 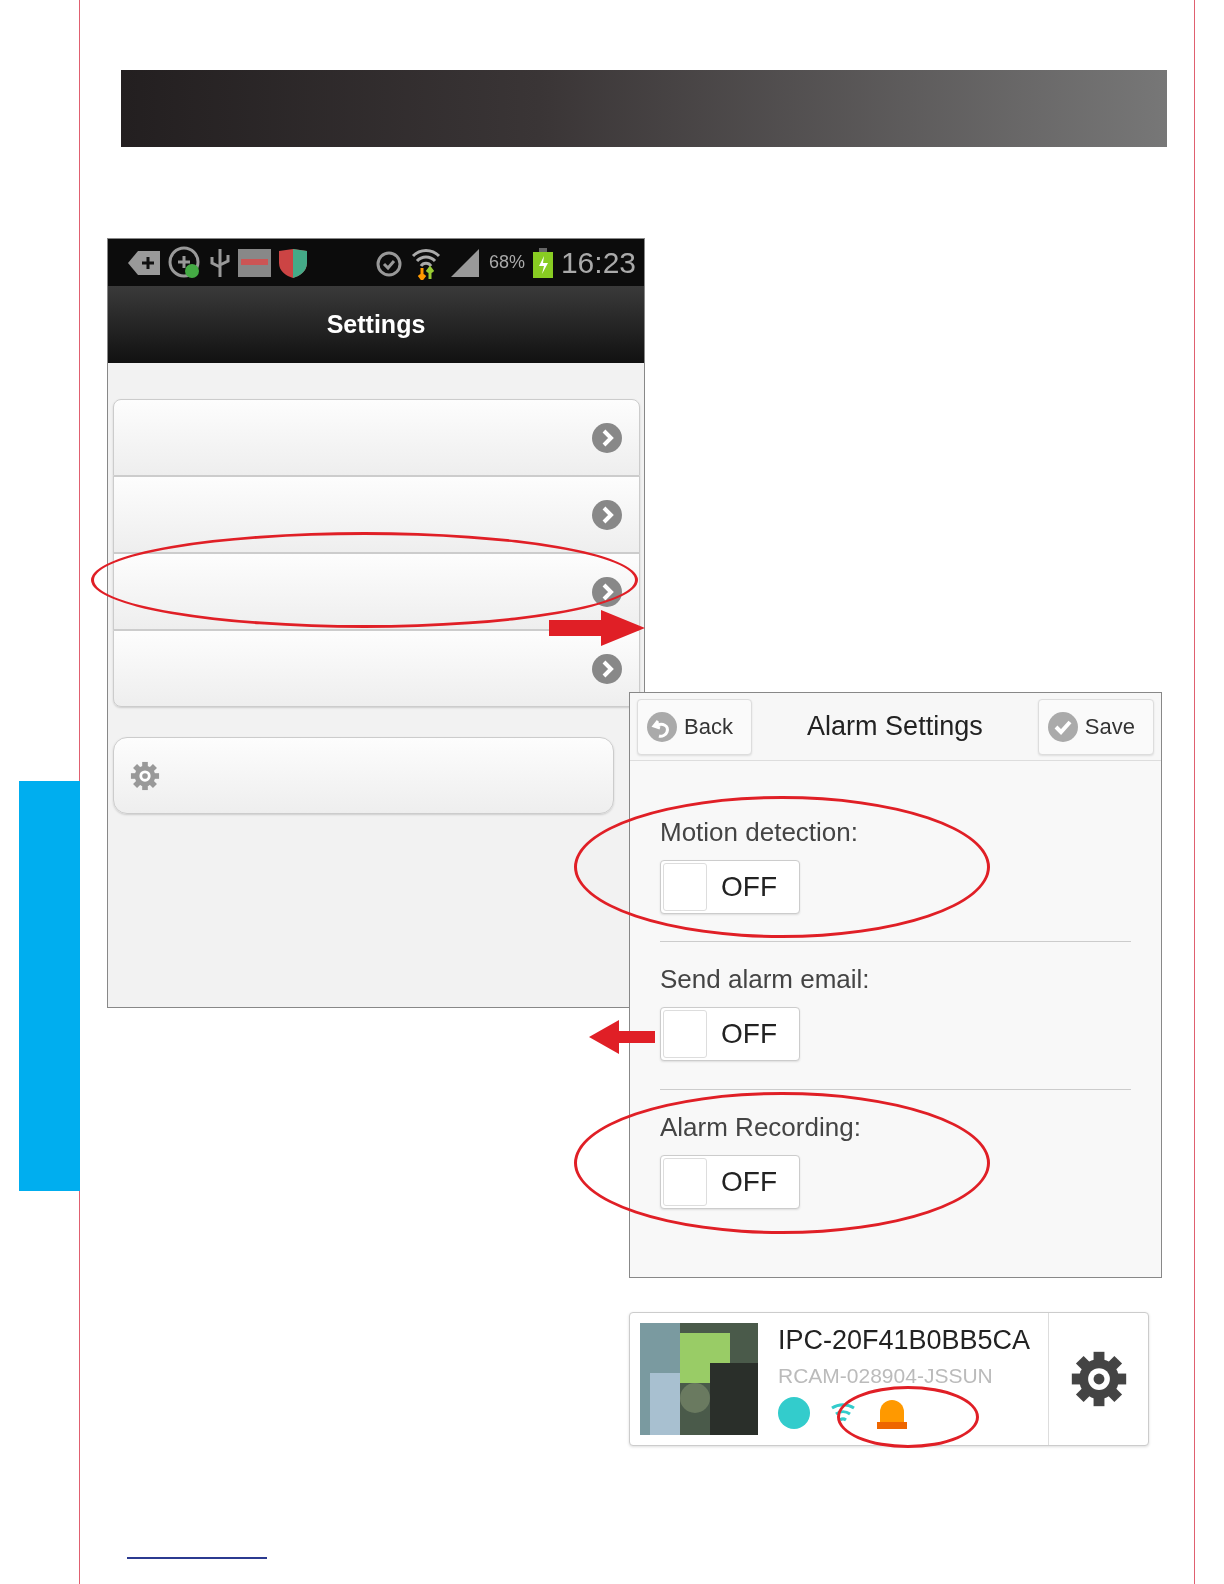 I want to click on device-card: IPC-20F41B0BB5CA RCAM-028904-JSSUN, so click(x=889, y=1379).